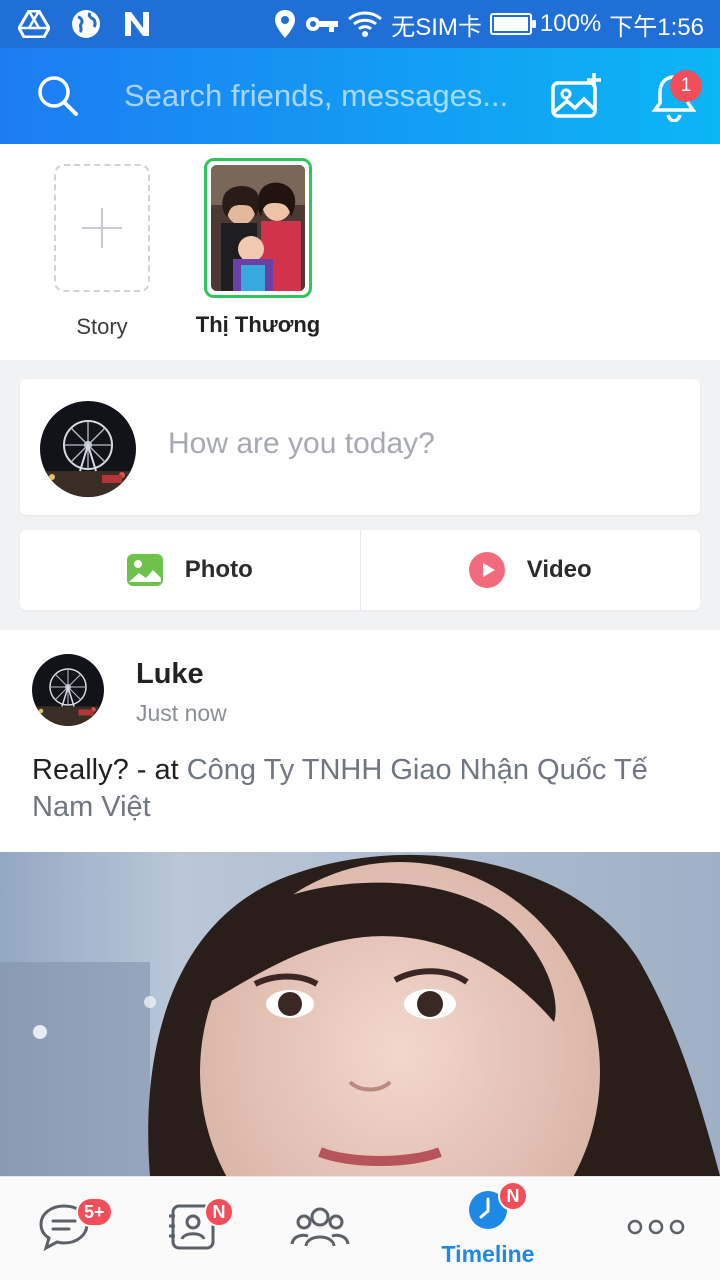 The height and width of the screenshot is (1280, 720). What do you see at coordinates (486, 570) in the screenshot?
I see `video-play-icon` at bounding box center [486, 570].